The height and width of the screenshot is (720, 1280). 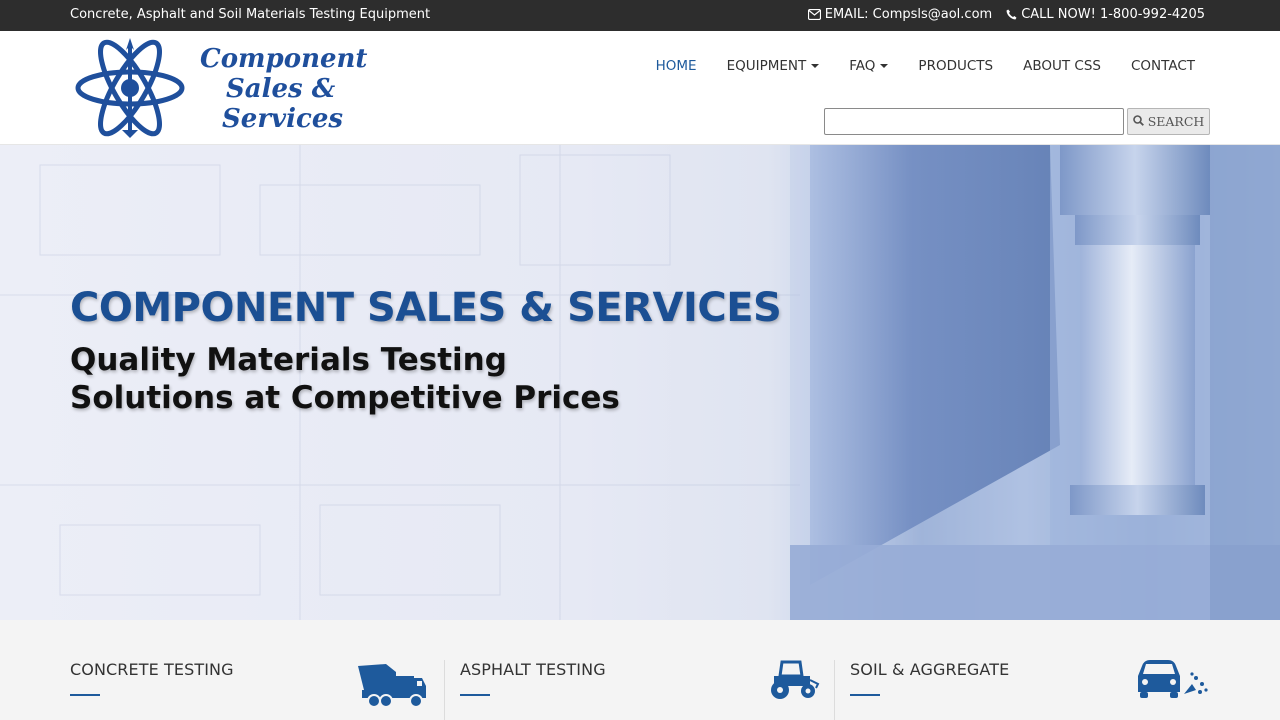 I want to click on email-link: EMAIL: Compsls@aol.com, so click(x=900, y=14).